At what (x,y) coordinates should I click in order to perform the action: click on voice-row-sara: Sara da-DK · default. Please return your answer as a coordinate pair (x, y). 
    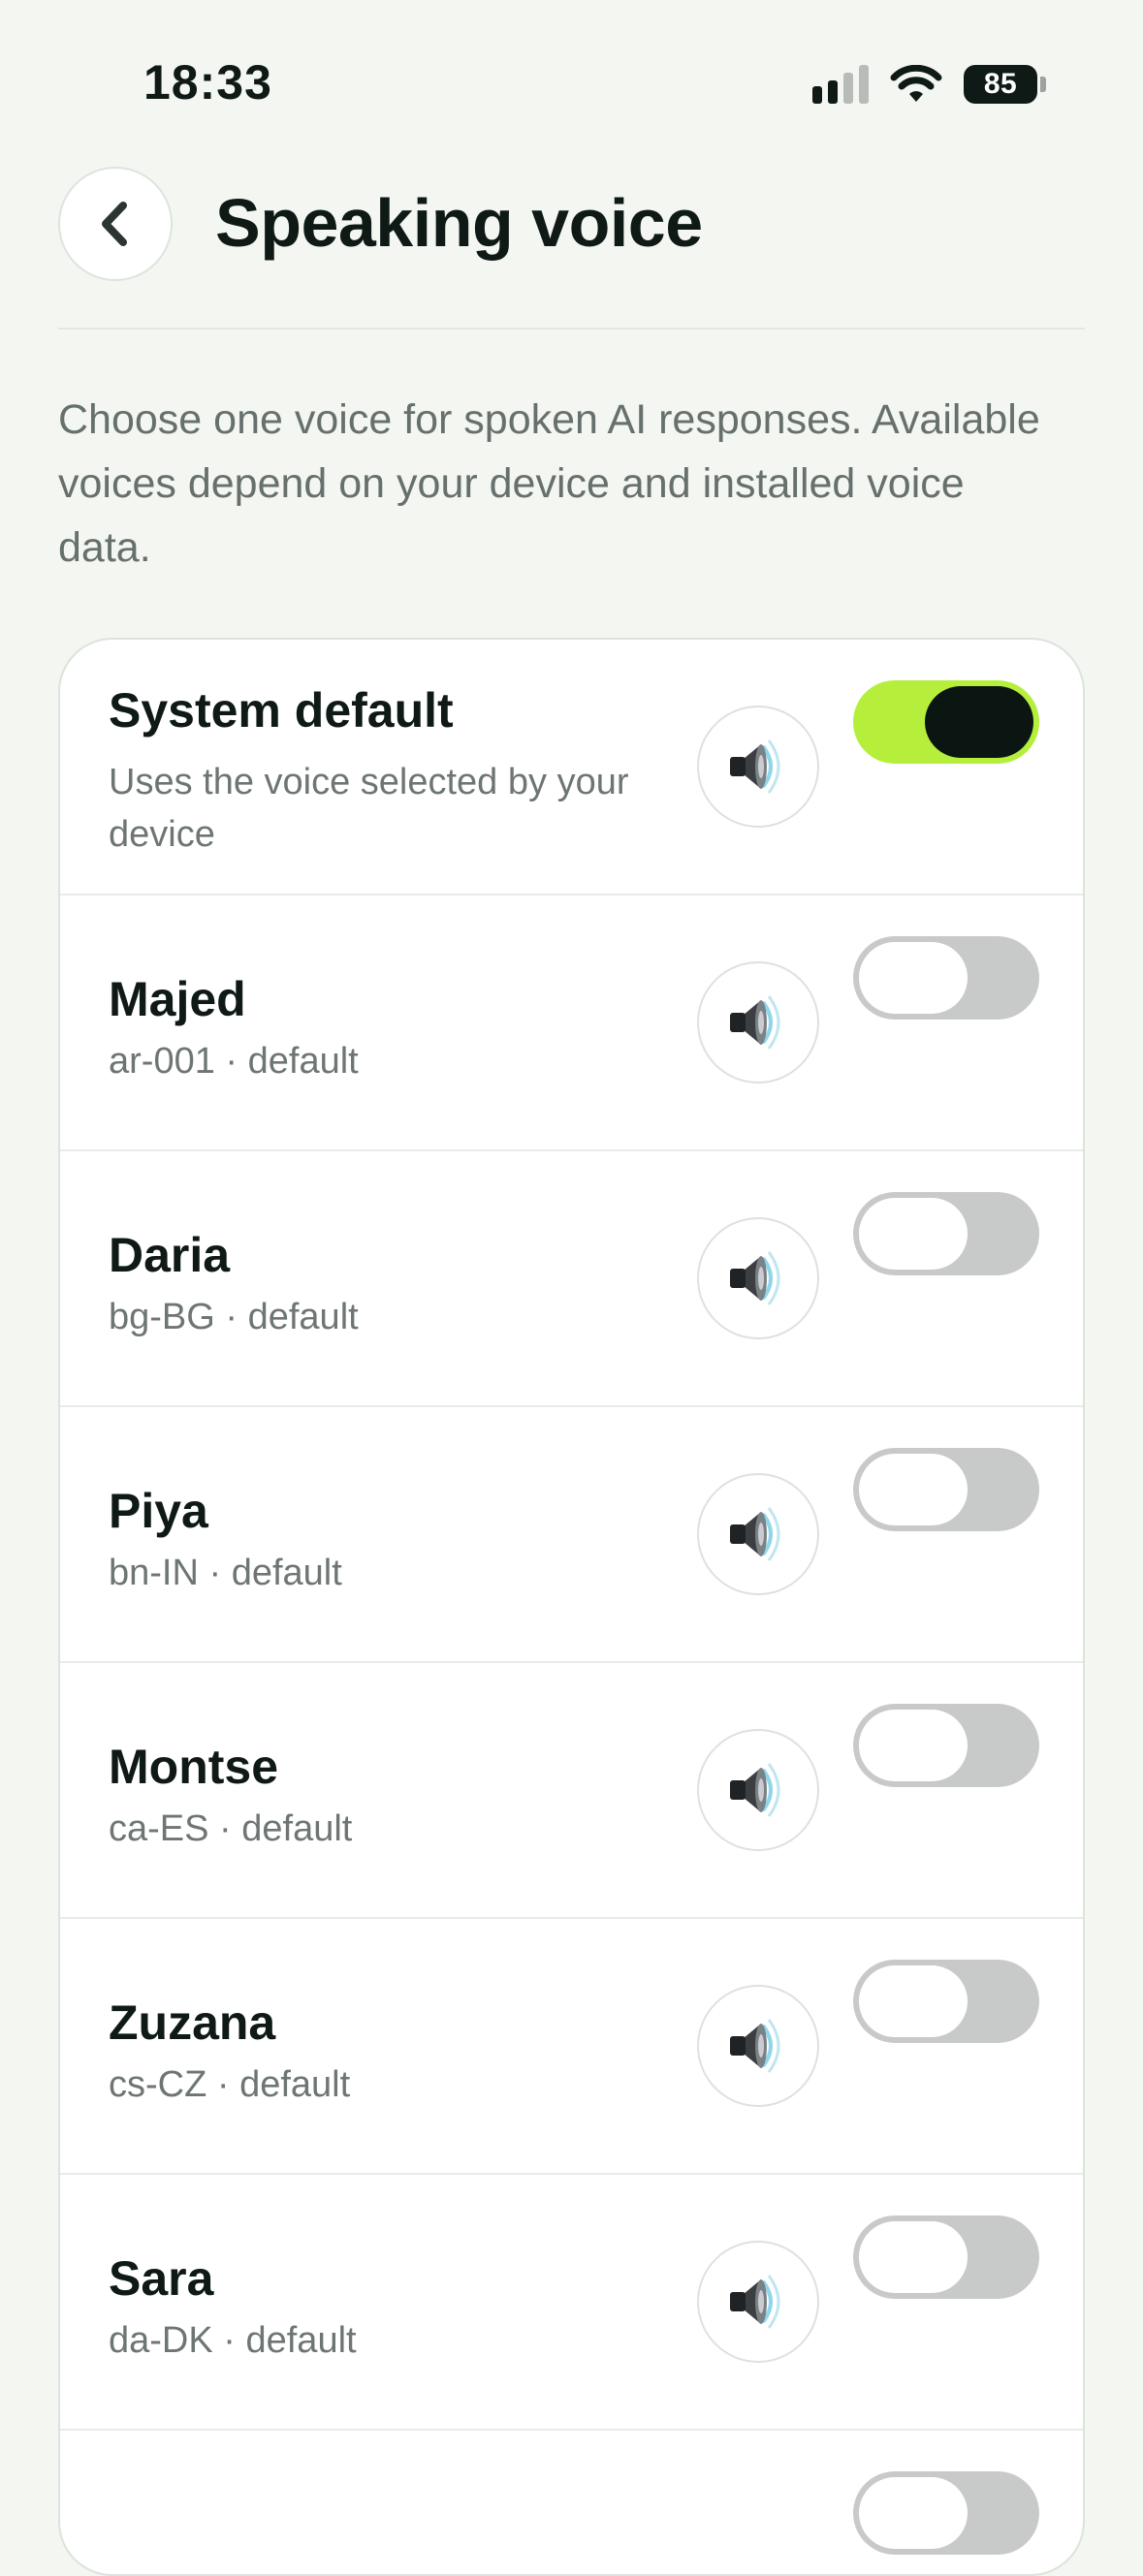
    Looking at the image, I should click on (571, 2303).